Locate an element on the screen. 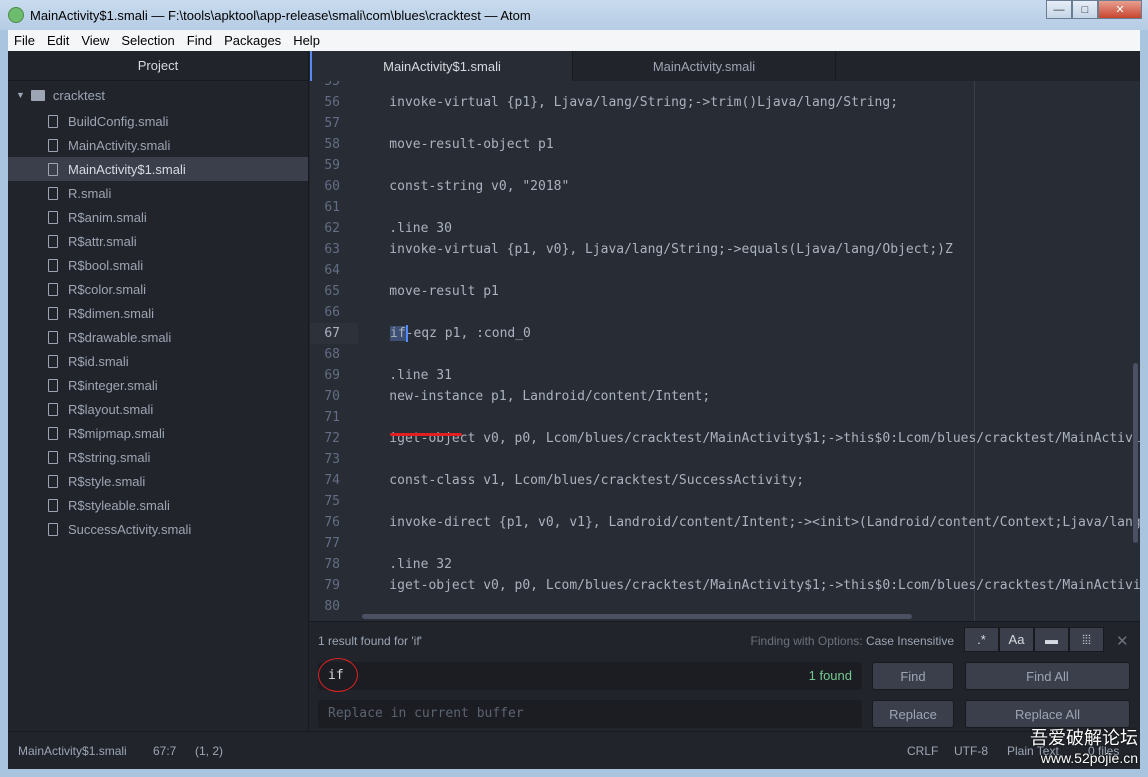  folder-label: cracktest is located at coordinates (78, 95).